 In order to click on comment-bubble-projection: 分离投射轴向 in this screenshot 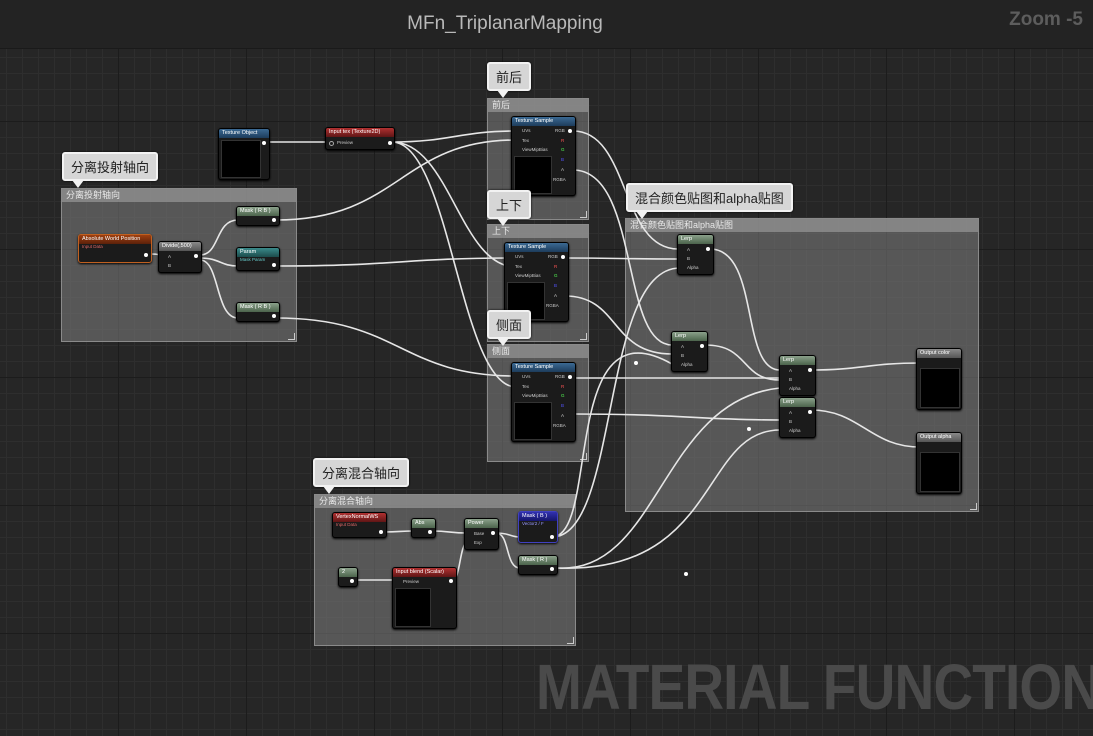, I will do `click(110, 170)`.